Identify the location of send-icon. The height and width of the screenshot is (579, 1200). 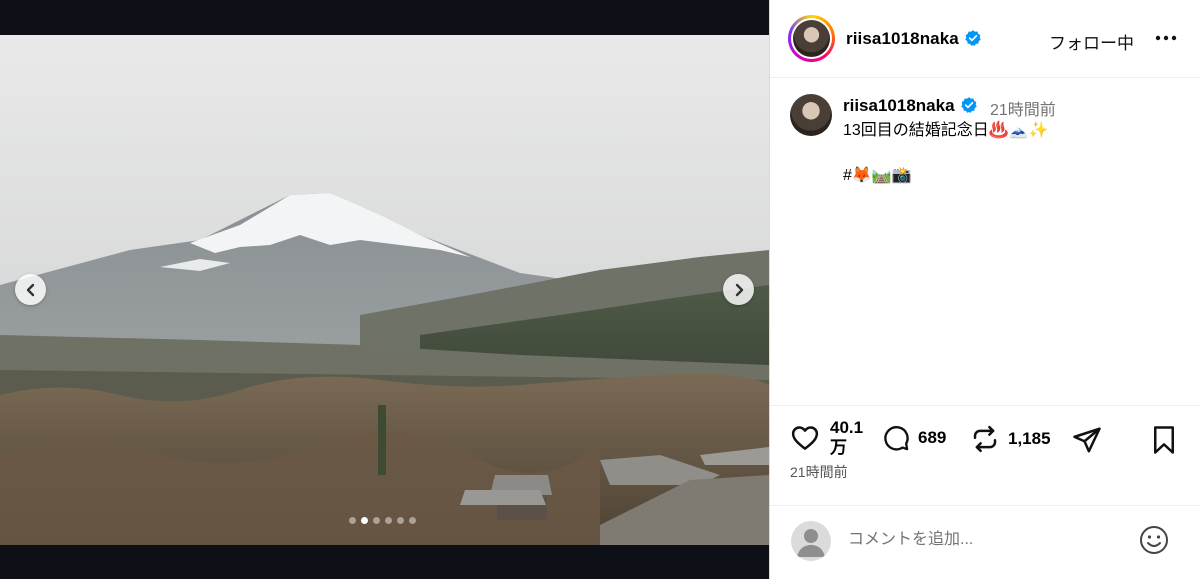
(1087, 440).